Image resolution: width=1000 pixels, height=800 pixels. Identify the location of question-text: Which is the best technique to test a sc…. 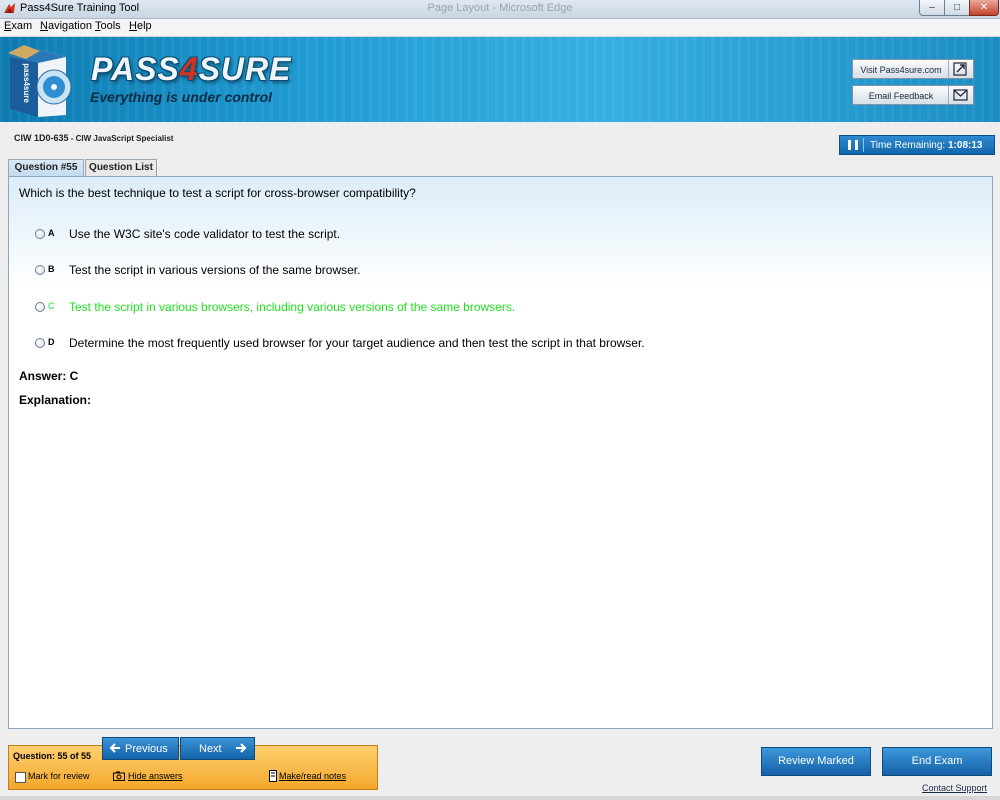
(217, 193).